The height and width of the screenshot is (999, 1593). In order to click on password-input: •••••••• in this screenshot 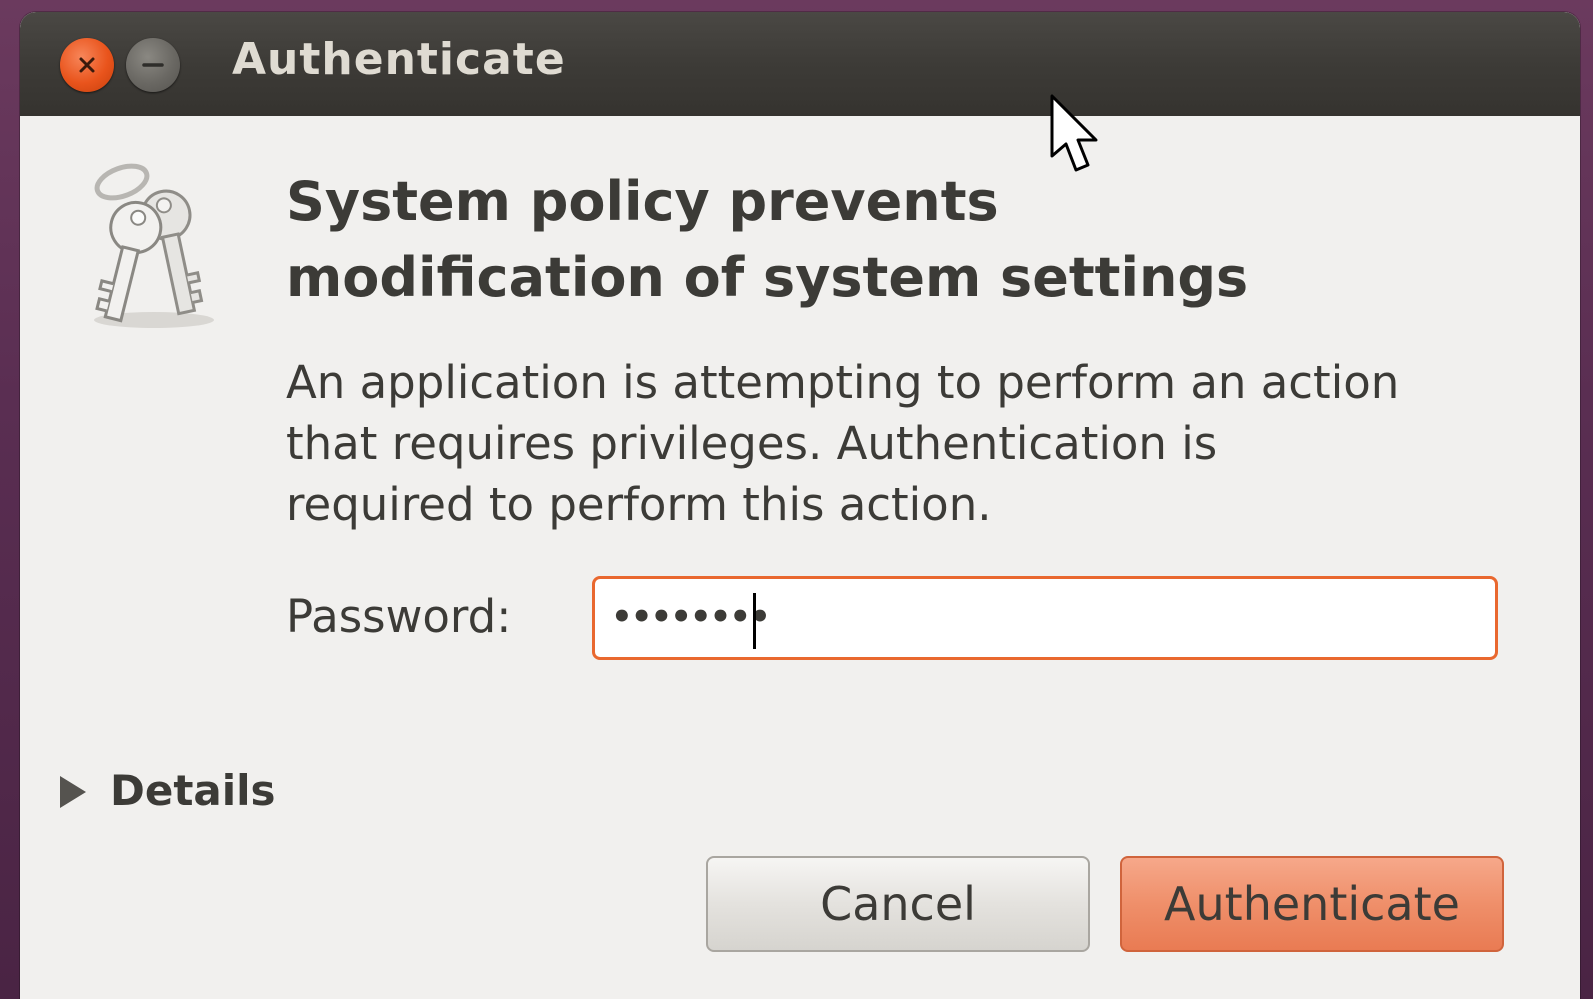, I will do `click(1045, 618)`.